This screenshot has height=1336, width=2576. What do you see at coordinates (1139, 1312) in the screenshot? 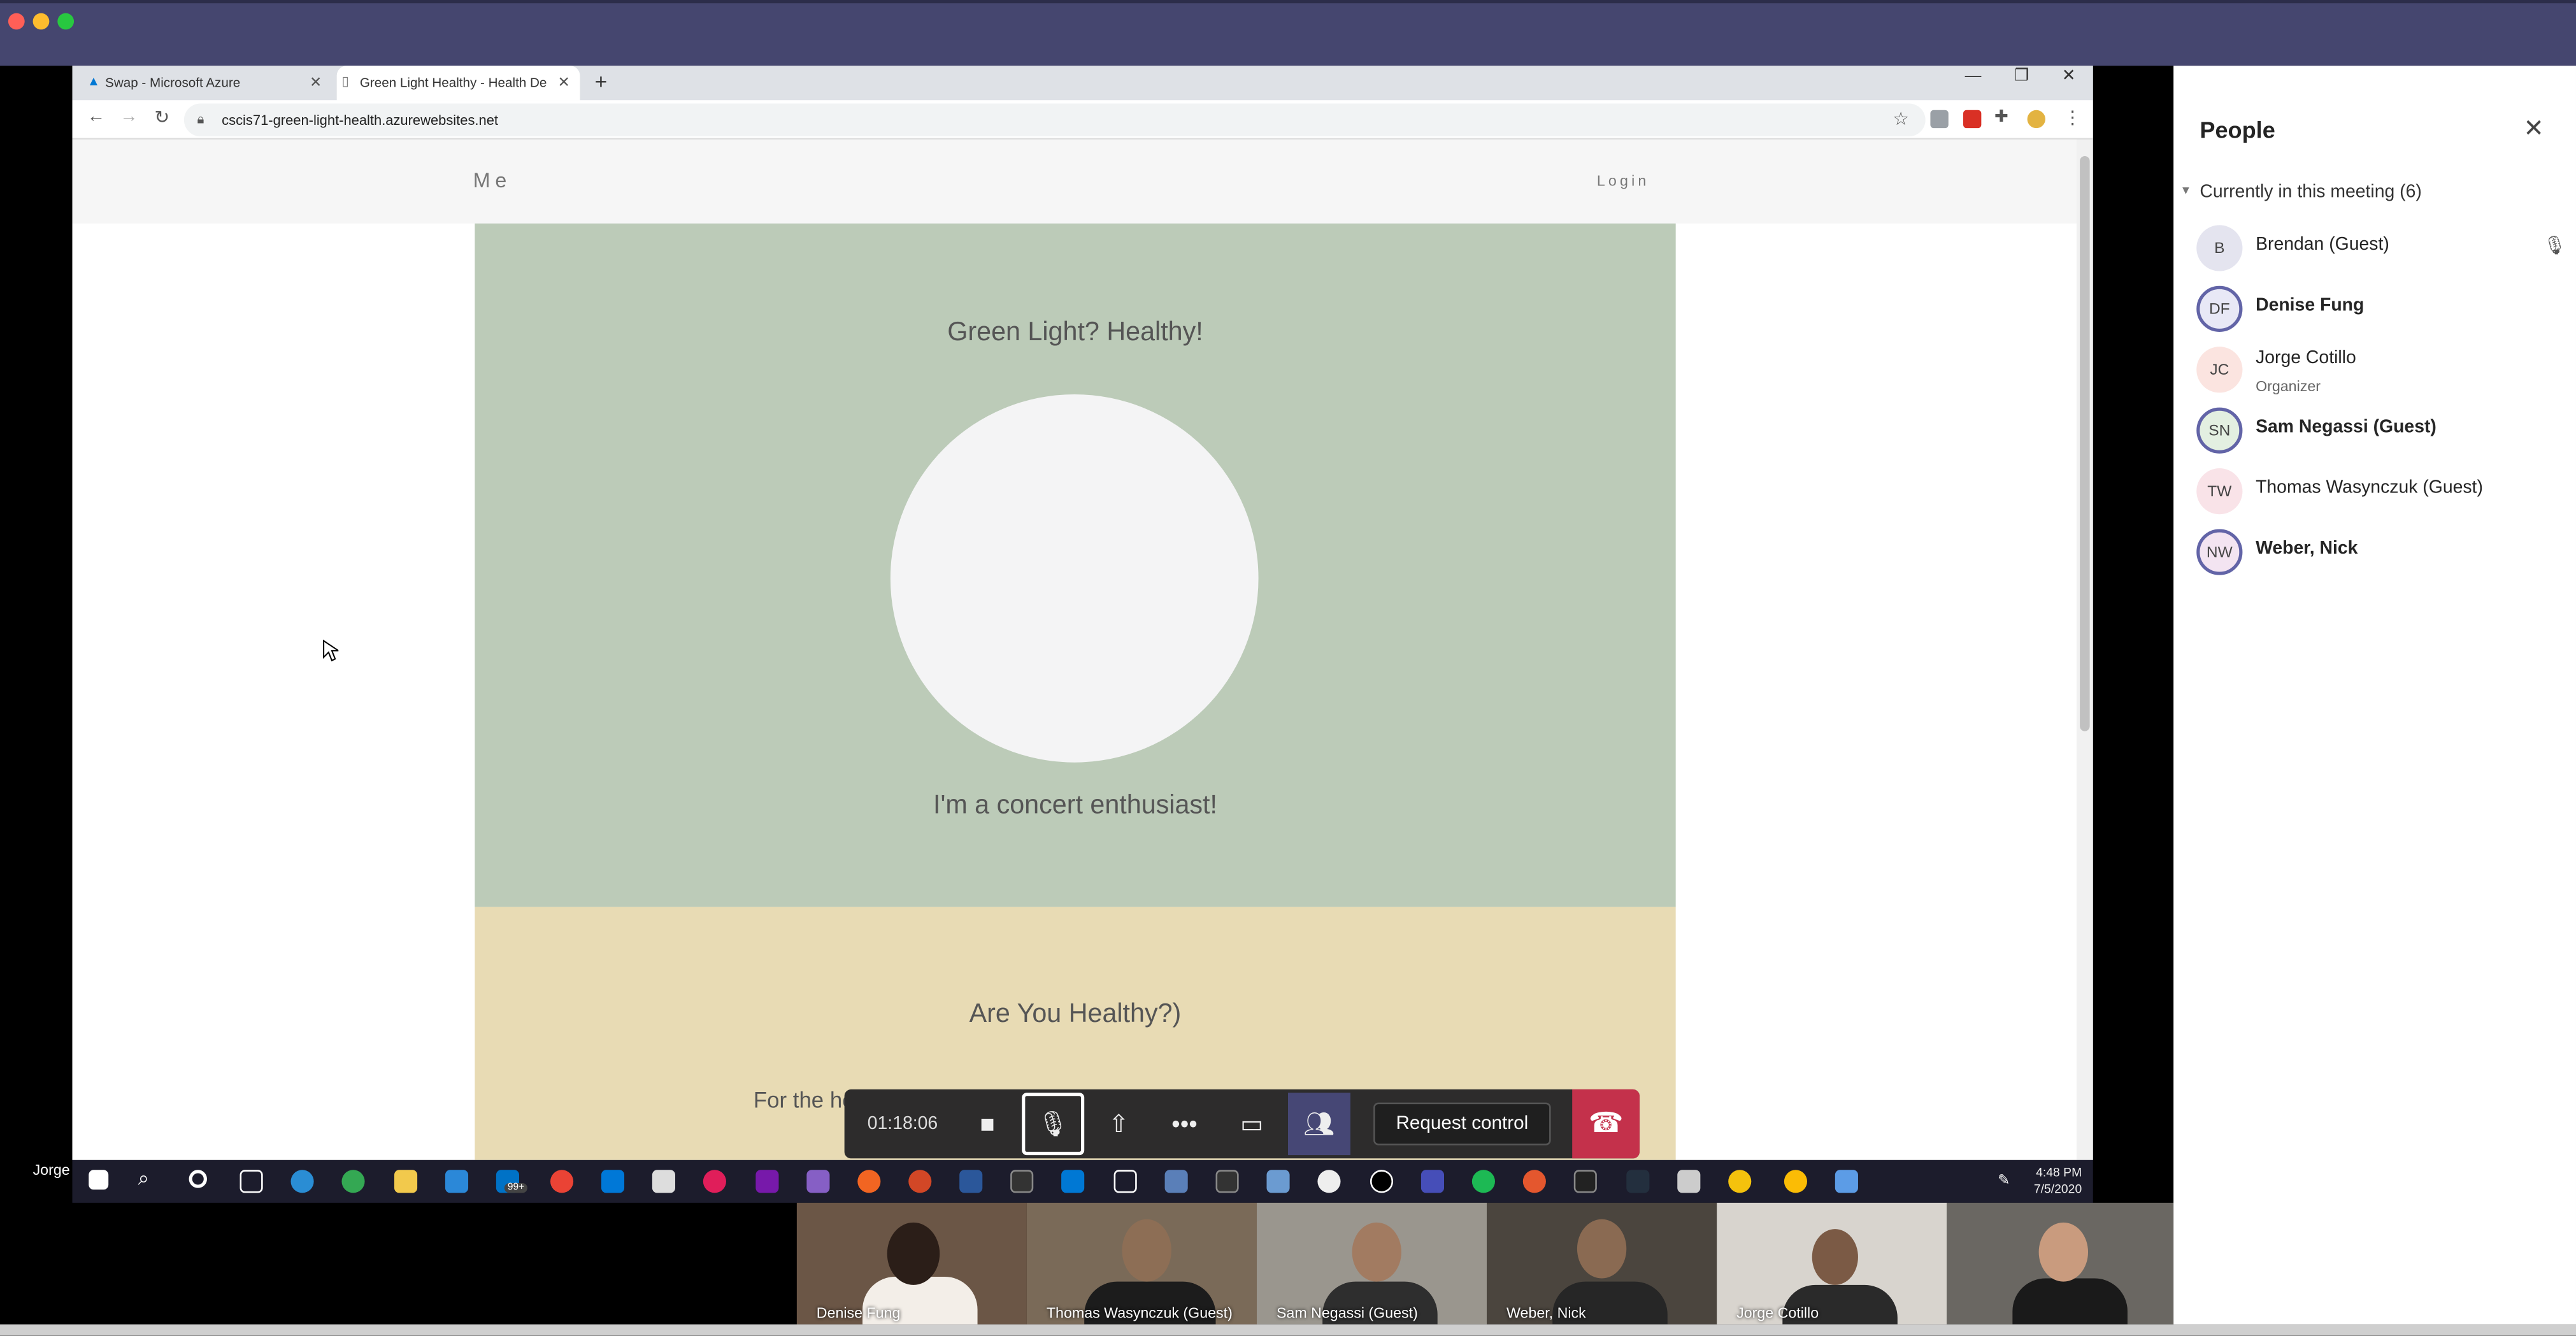
I see `video-name: Thomas Wasynczuk (Guest)` at bounding box center [1139, 1312].